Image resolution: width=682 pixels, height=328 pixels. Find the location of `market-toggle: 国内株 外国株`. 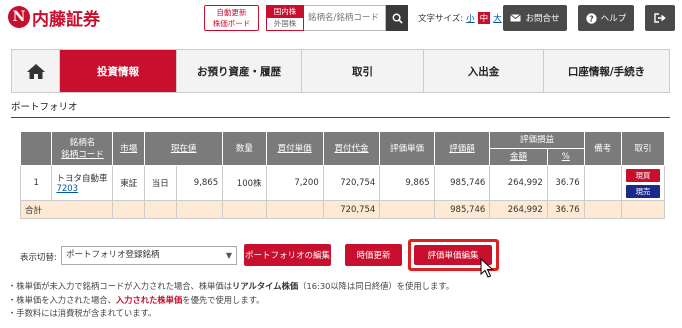

market-toggle: 国内株 外国株 is located at coordinates (285, 18).